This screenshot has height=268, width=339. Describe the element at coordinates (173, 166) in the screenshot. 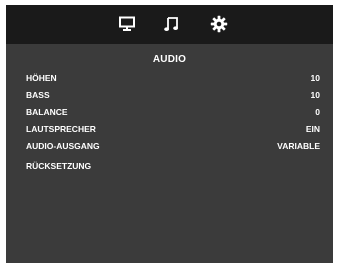

I see `menu-item-ruecksetzung: RÜCKSETZUNG` at that location.